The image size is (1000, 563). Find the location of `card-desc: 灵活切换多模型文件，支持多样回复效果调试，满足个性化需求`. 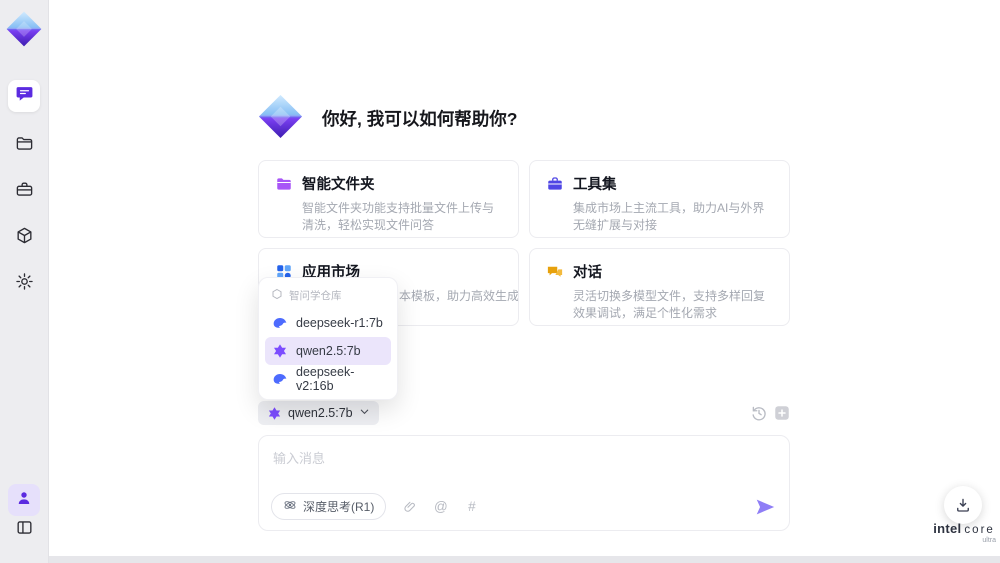

card-desc: 灵活切换多模型文件，支持多样回复效果调试，满足个性化需求 is located at coordinates (669, 305).